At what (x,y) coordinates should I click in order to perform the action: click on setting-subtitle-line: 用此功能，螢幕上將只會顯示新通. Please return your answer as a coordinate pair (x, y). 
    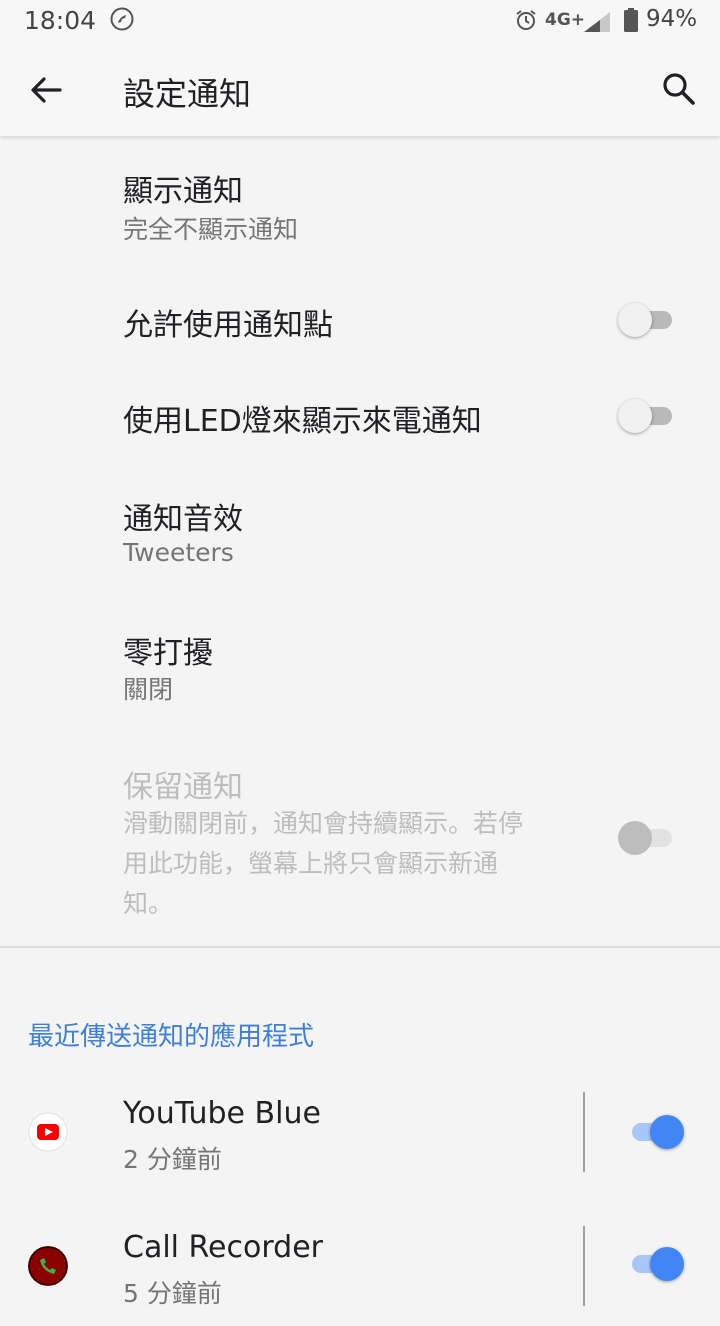
    Looking at the image, I should click on (311, 863).